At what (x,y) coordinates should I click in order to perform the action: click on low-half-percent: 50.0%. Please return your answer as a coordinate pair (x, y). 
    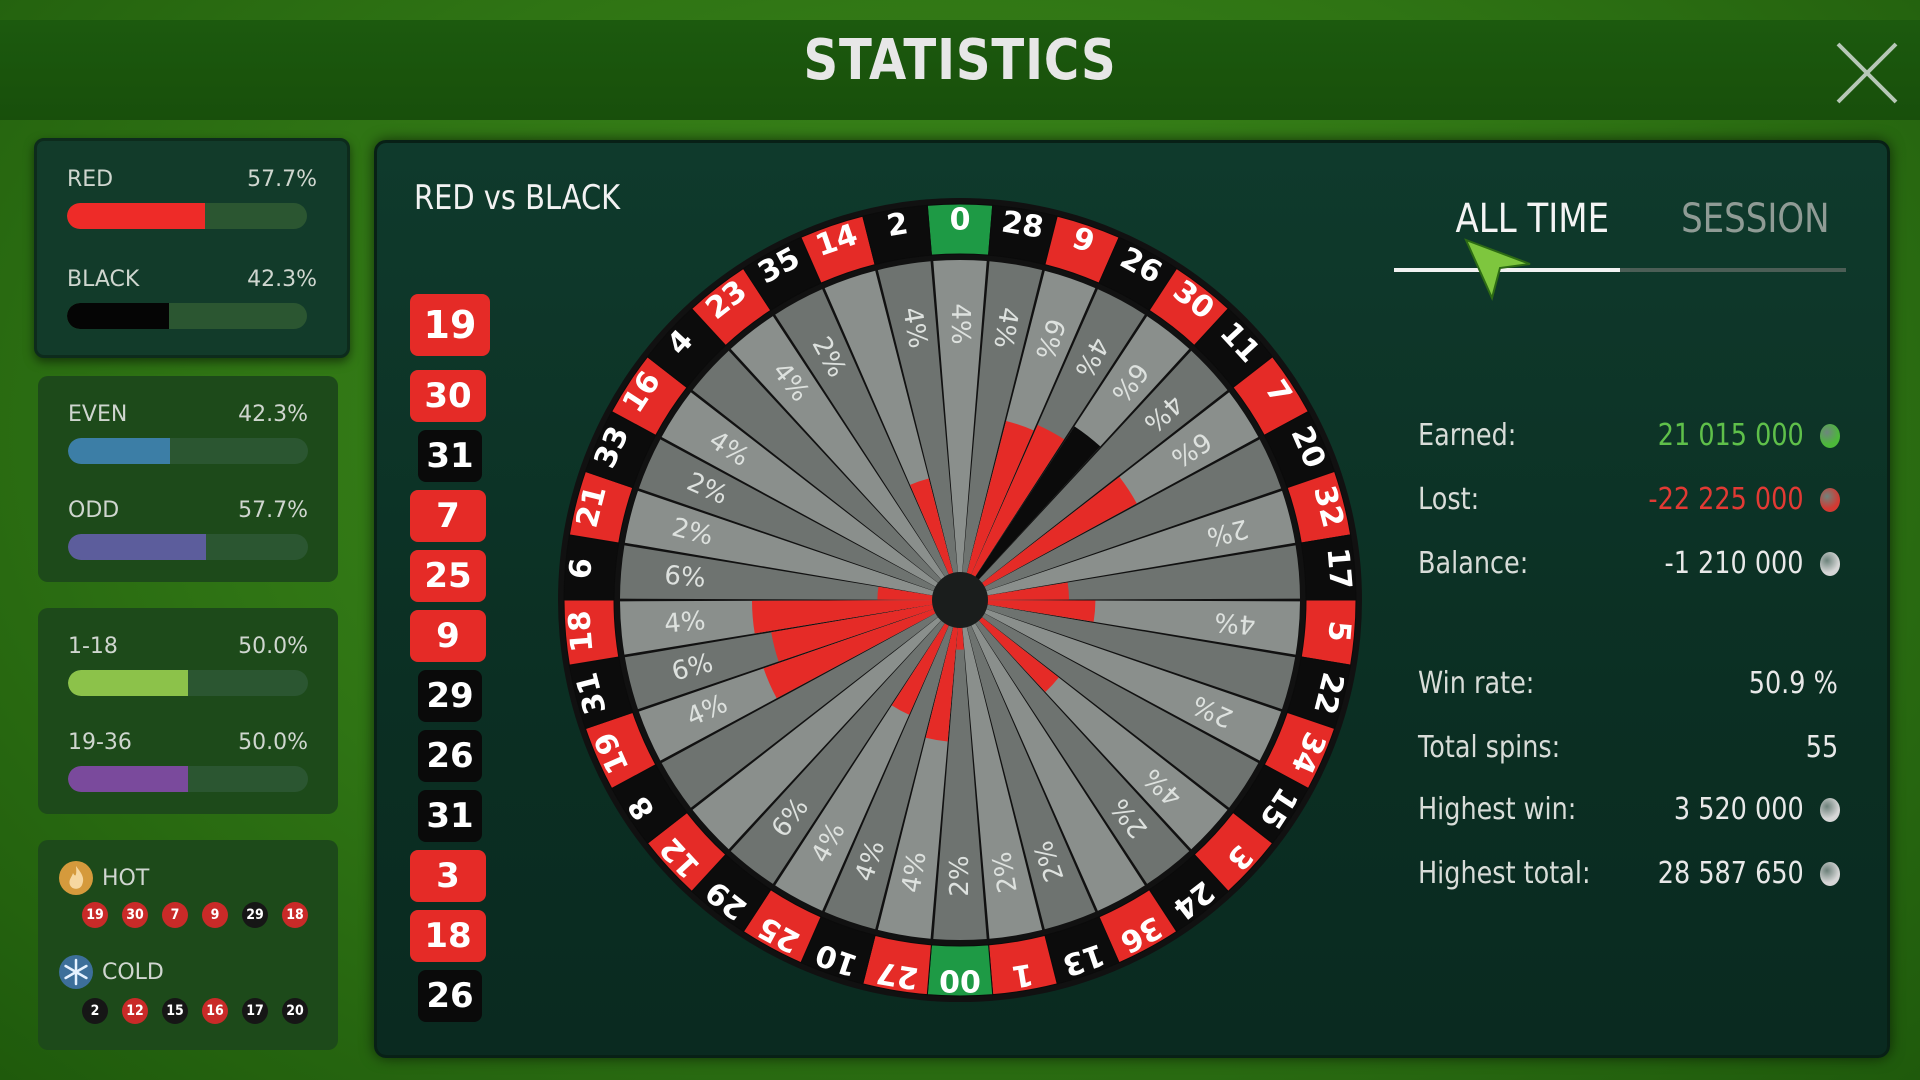
    Looking at the image, I should click on (273, 646).